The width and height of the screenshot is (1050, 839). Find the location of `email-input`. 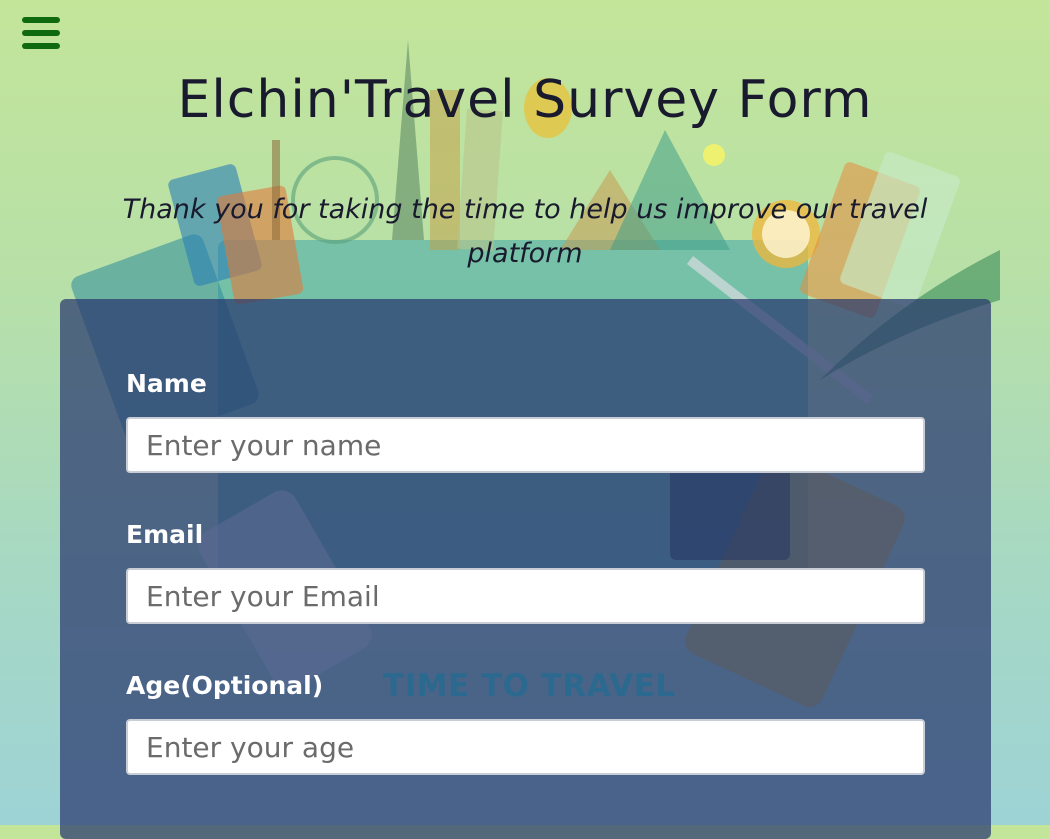

email-input is located at coordinates (525, 596).